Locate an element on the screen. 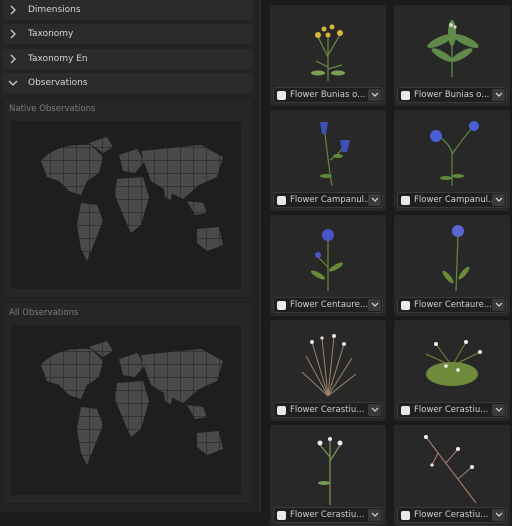  section-taxonomy-en: Taxonomy En is located at coordinates (127, 59).